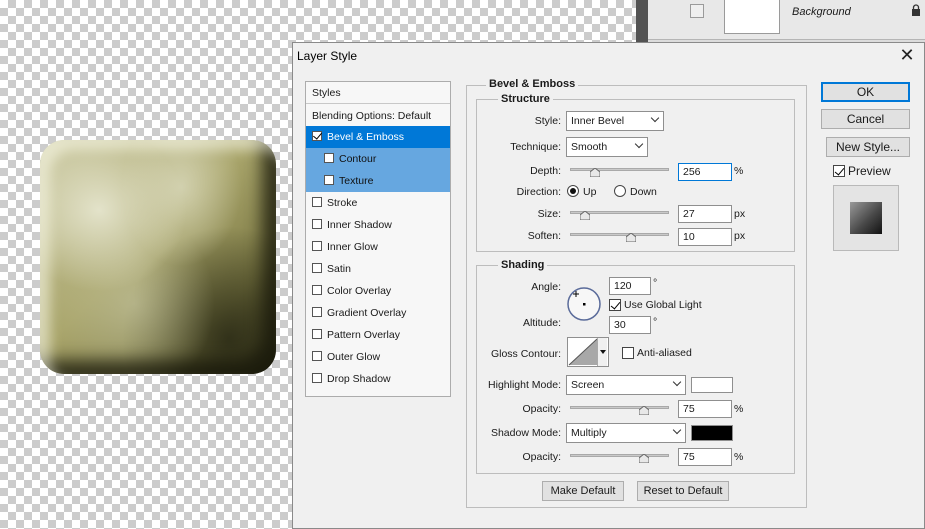  What do you see at coordinates (628, 353) in the screenshot?
I see `anti-aliased-checkbox` at bounding box center [628, 353].